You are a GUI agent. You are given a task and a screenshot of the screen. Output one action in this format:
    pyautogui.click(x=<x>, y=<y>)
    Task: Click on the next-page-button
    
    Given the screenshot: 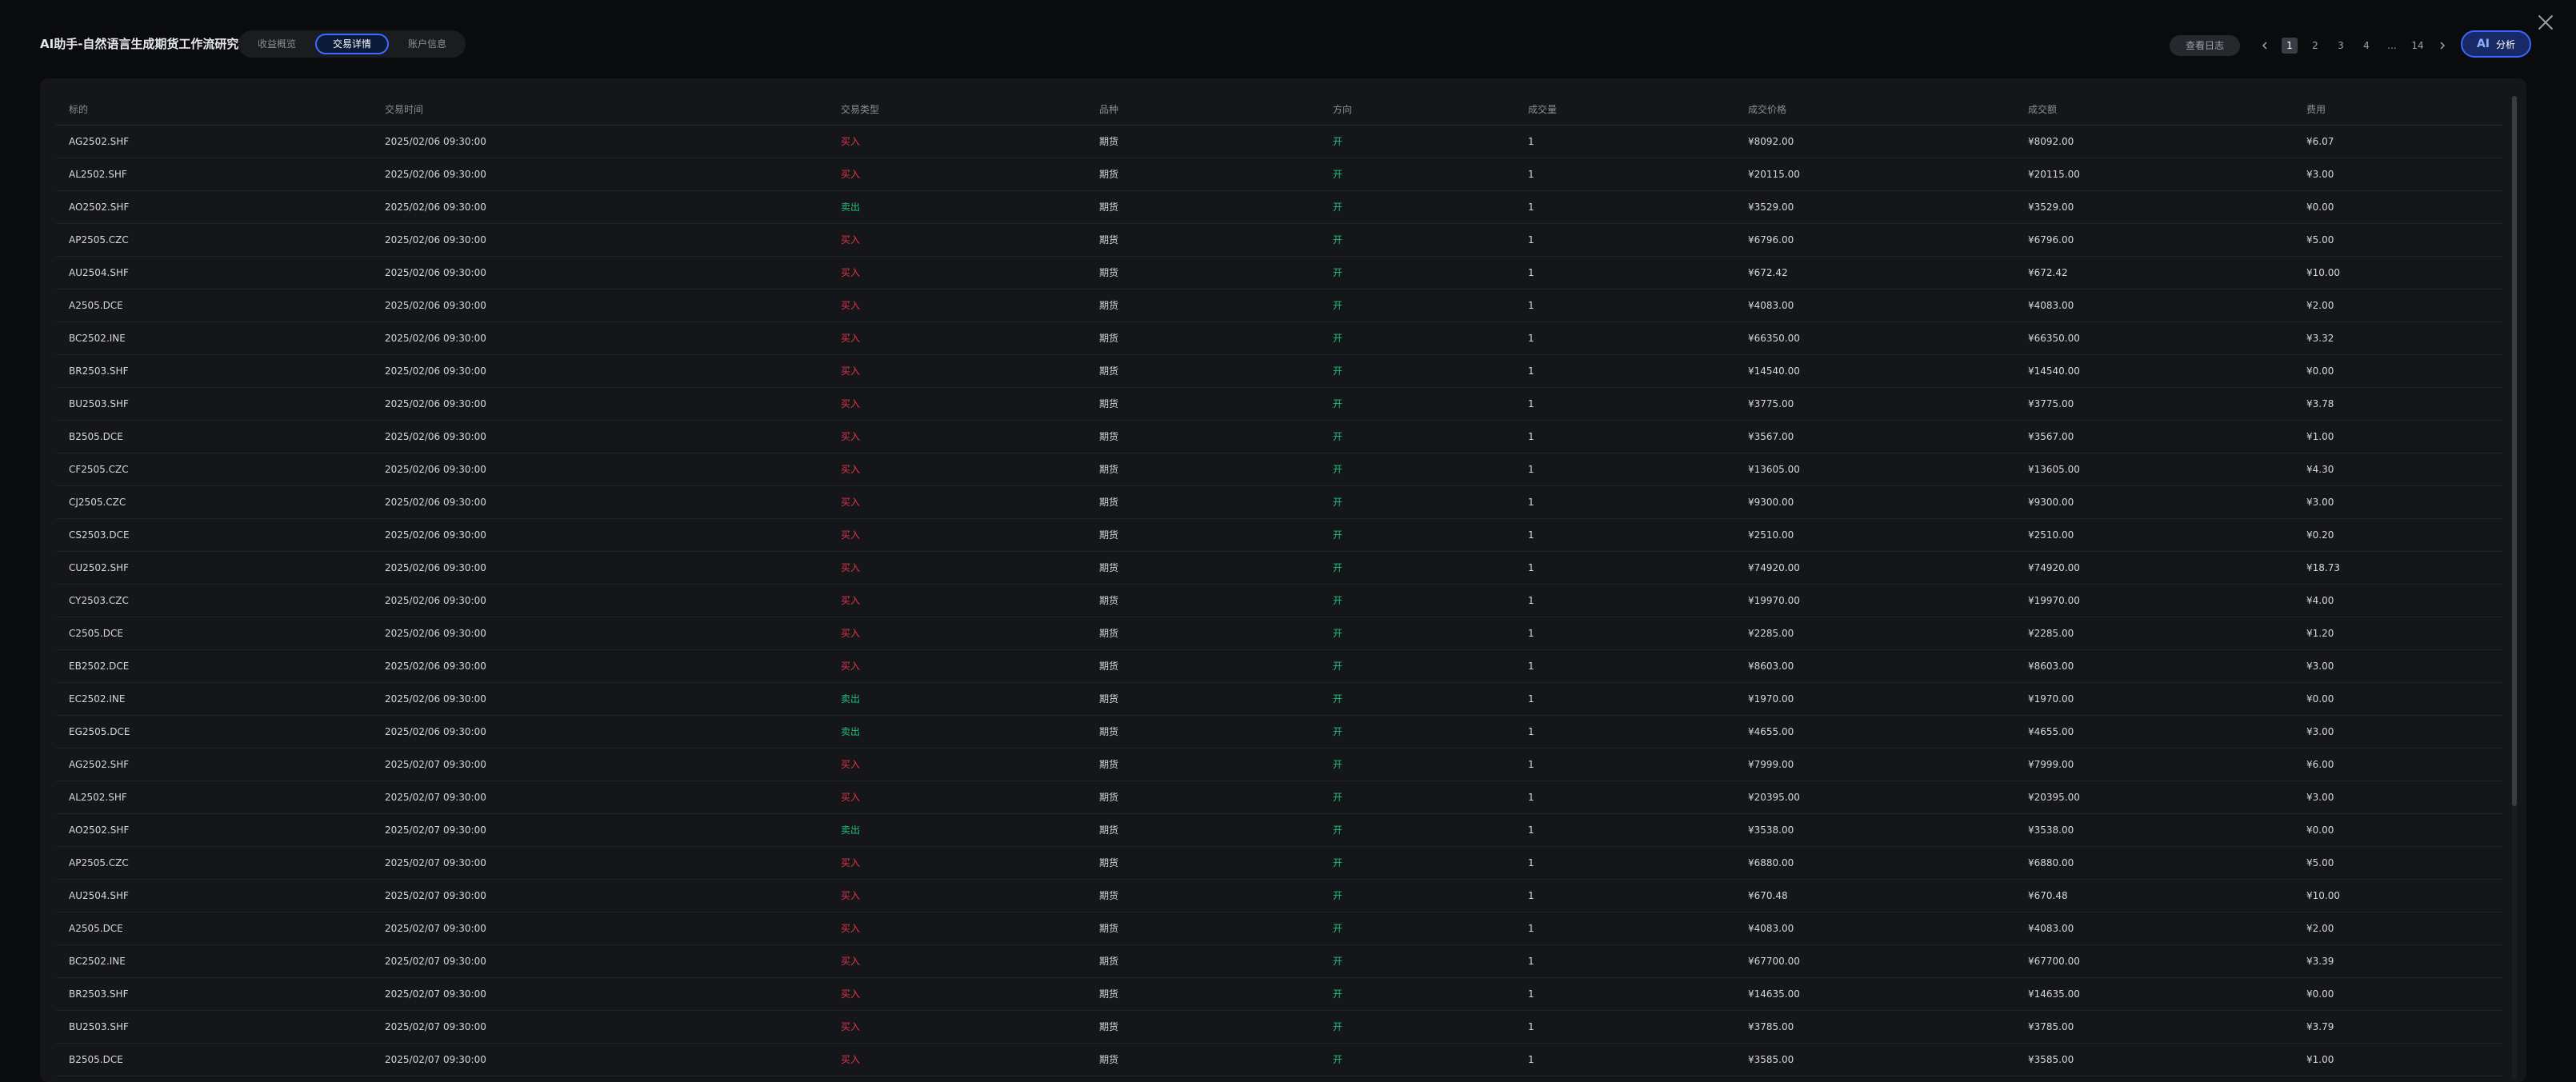 What is the action you would take?
    pyautogui.click(x=2442, y=46)
    